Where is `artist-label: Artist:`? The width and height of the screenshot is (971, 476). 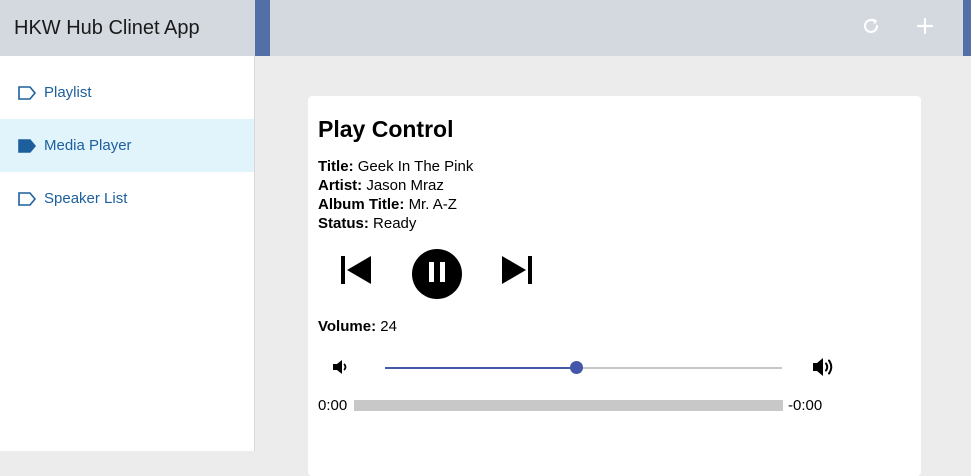
artist-label: Artist: is located at coordinates (340, 185).